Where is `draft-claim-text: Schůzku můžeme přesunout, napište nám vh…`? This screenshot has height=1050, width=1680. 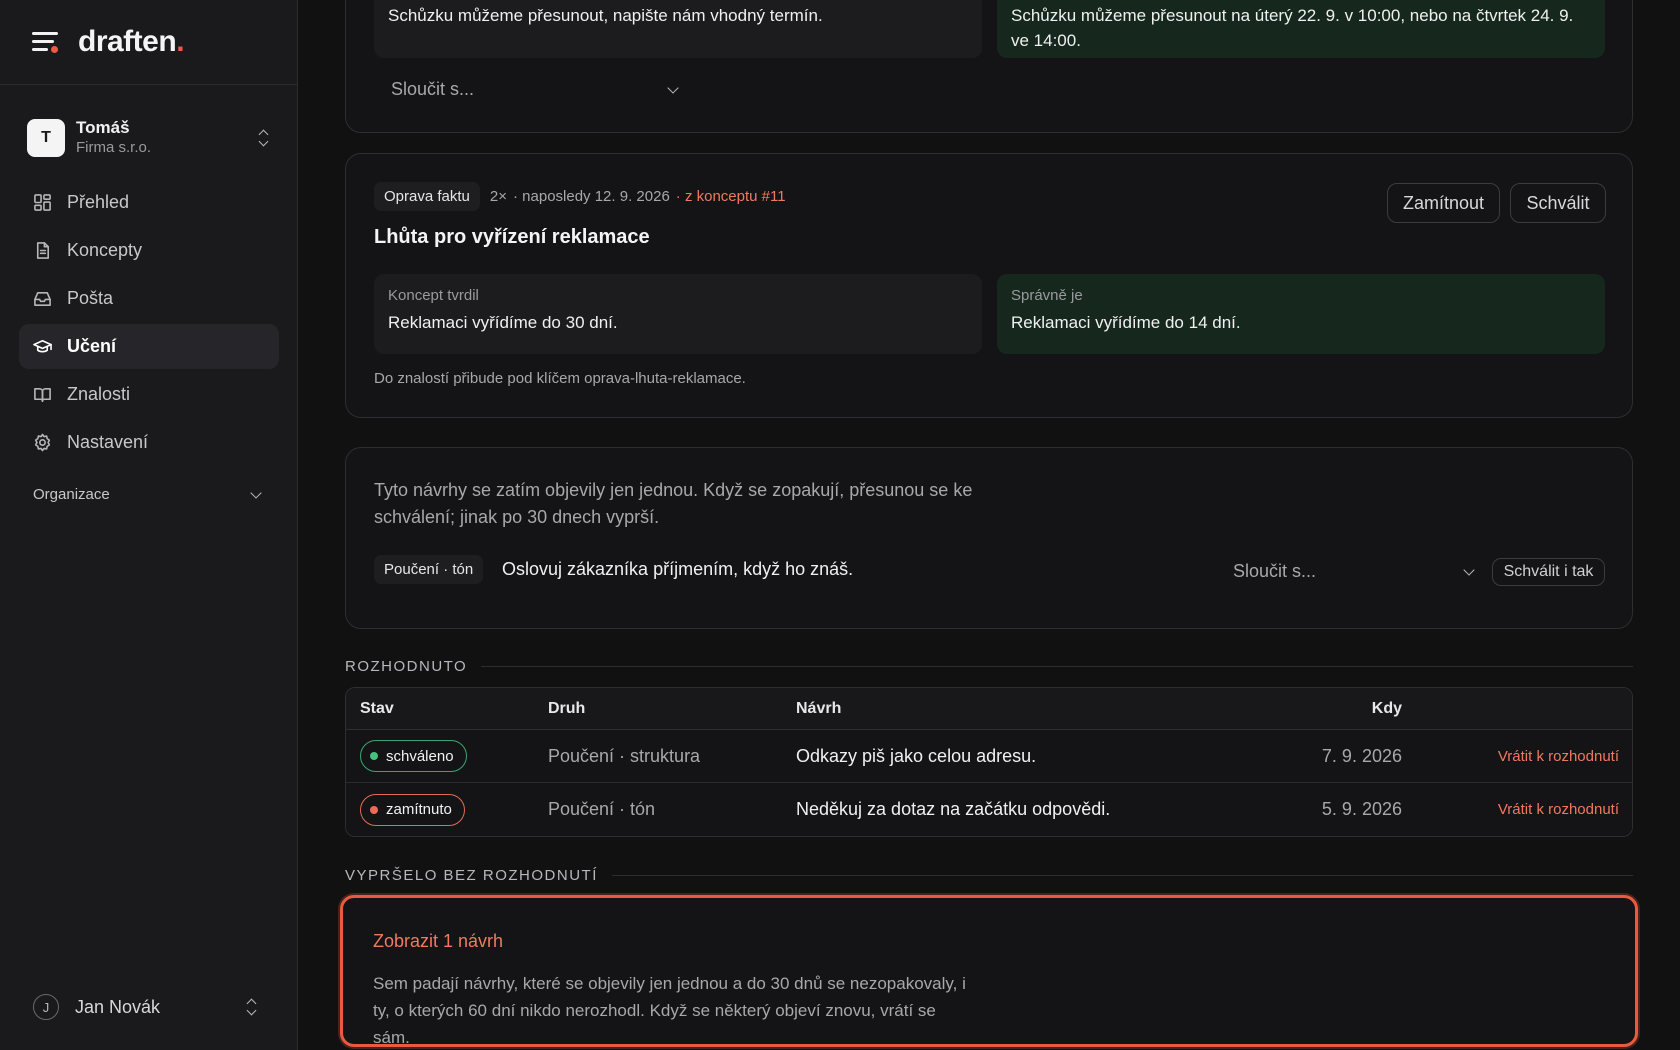 draft-claim-text: Schůzku můžeme přesunout, napište nám vh… is located at coordinates (605, 15).